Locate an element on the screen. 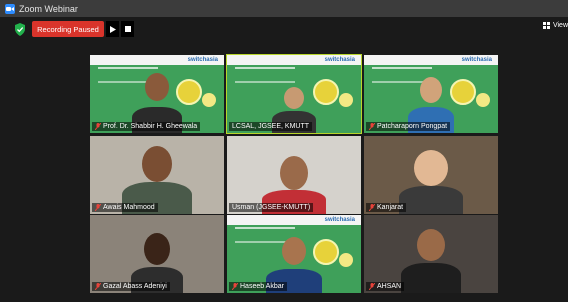  recording-status-label: Recording Paused is located at coordinates (68, 29).